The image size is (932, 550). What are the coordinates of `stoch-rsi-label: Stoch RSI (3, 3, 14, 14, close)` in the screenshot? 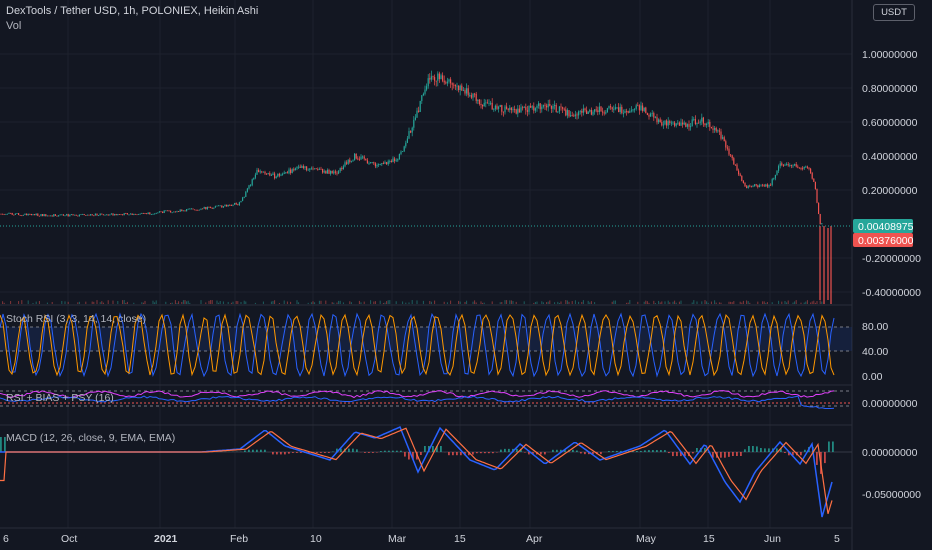 It's located at (76, 319).